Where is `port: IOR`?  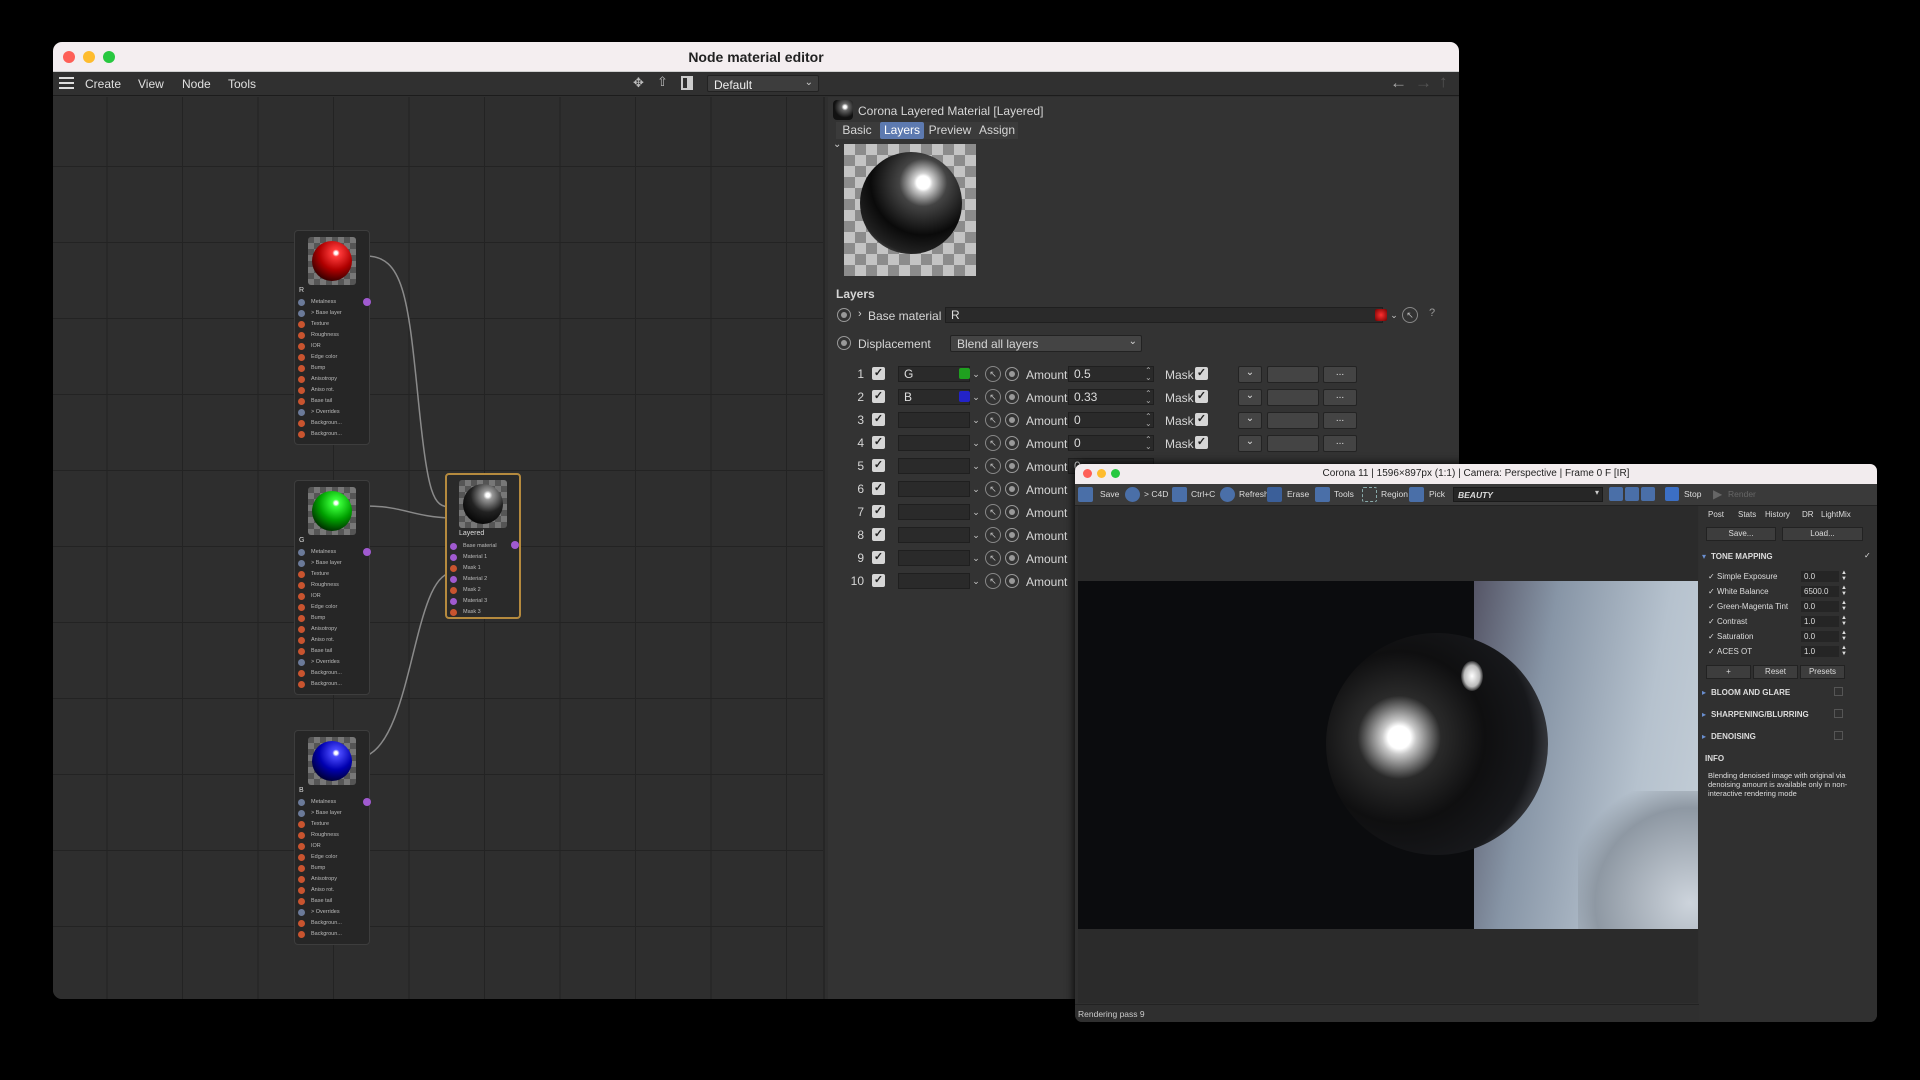
port: IOR is located at coordinates (332, 846).